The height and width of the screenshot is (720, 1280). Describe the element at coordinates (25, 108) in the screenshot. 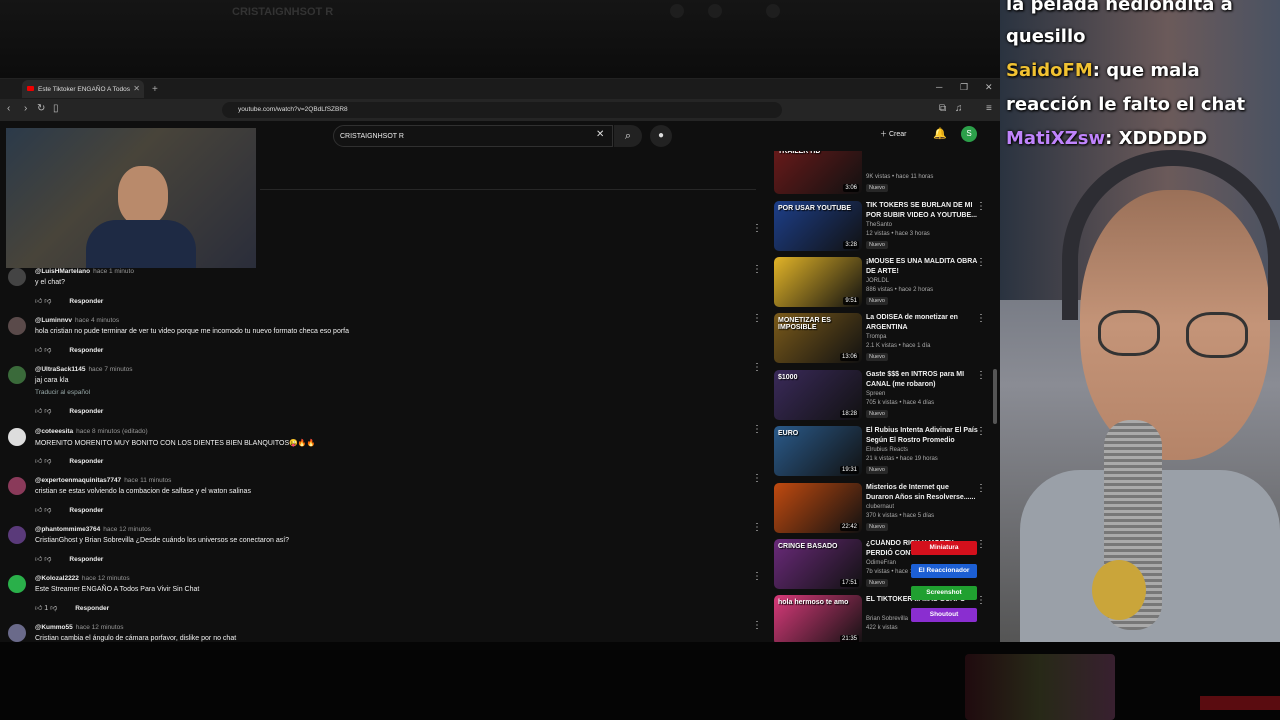

I see `forward-icon: ›` at that location.